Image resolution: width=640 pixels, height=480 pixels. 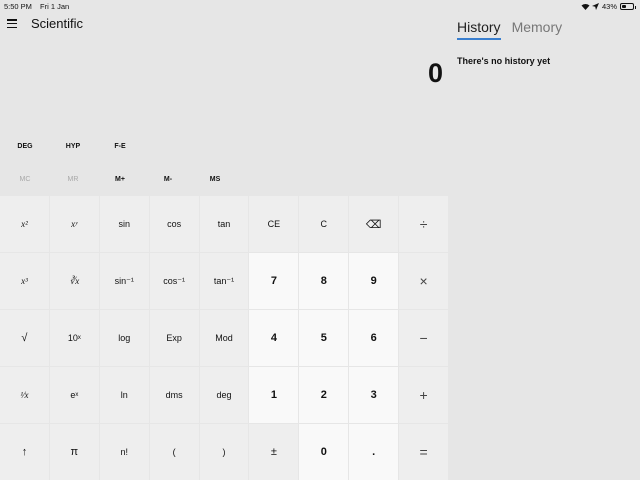 What do you see at coordinates (18, 6) in the screenshot?
I see `status-time: 5:50 PM` at bounding box center [18, 6].